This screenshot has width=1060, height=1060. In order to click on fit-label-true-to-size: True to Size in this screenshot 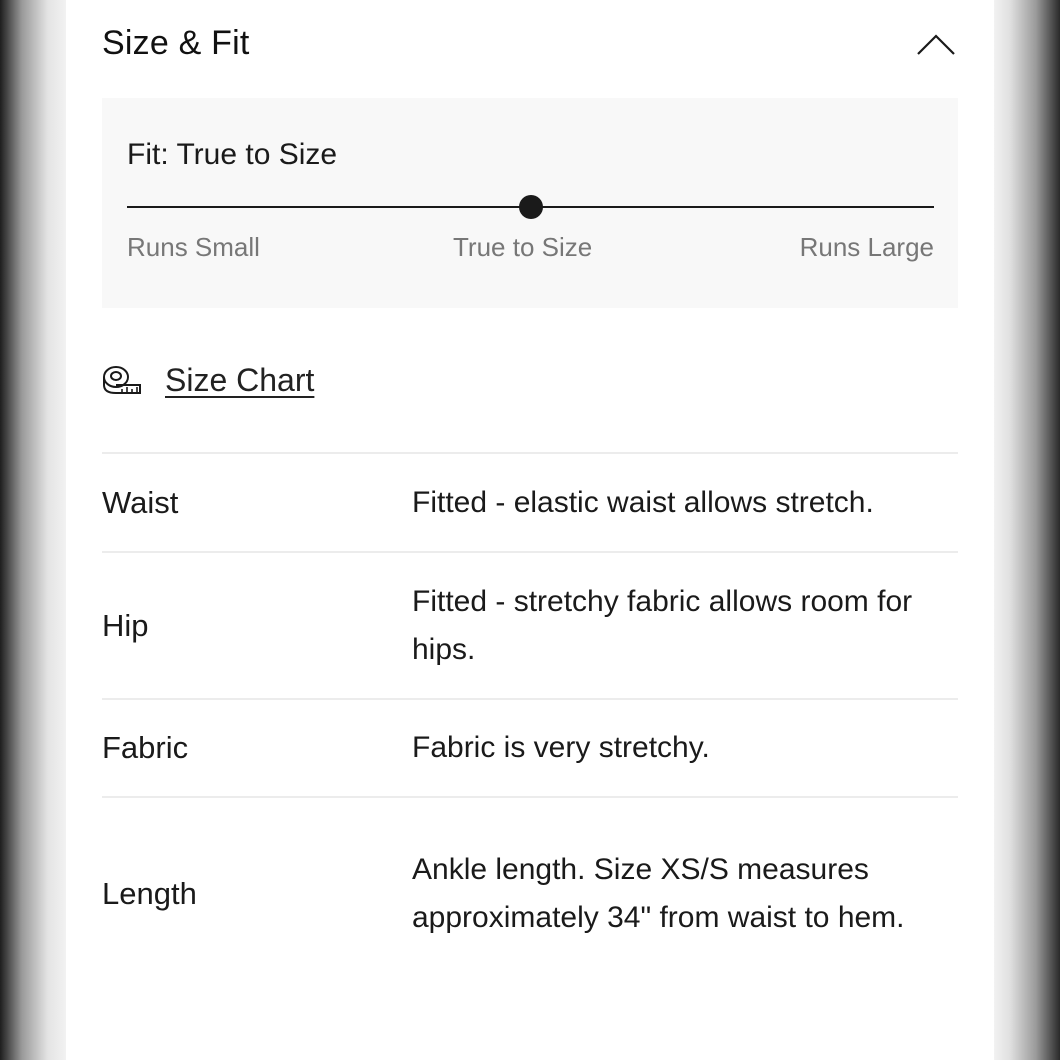, I will do `click(523, 247)`.